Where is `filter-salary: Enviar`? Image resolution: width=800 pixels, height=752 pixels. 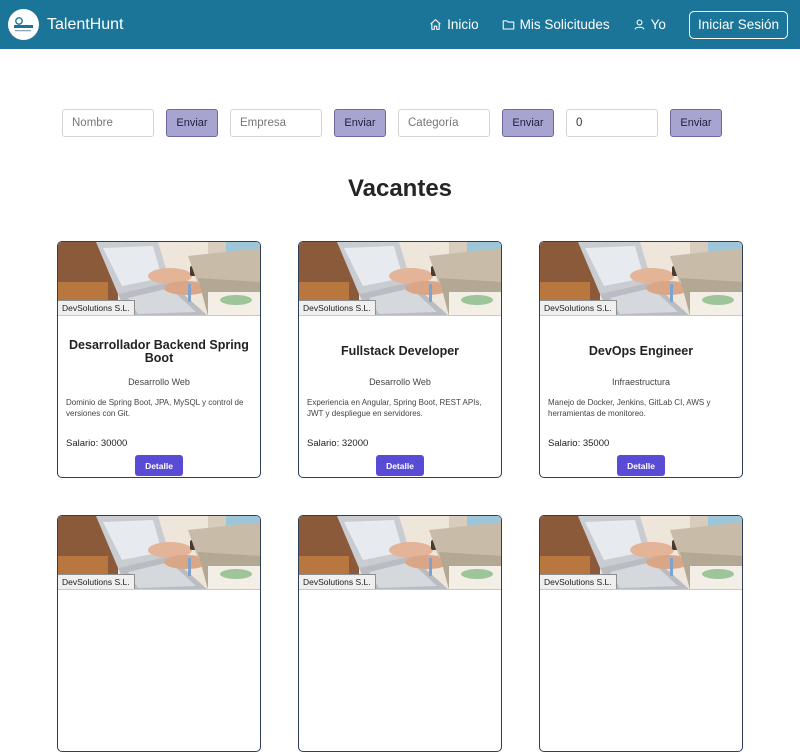 filter-salary: Enviar is located at coordinates (644, 123).